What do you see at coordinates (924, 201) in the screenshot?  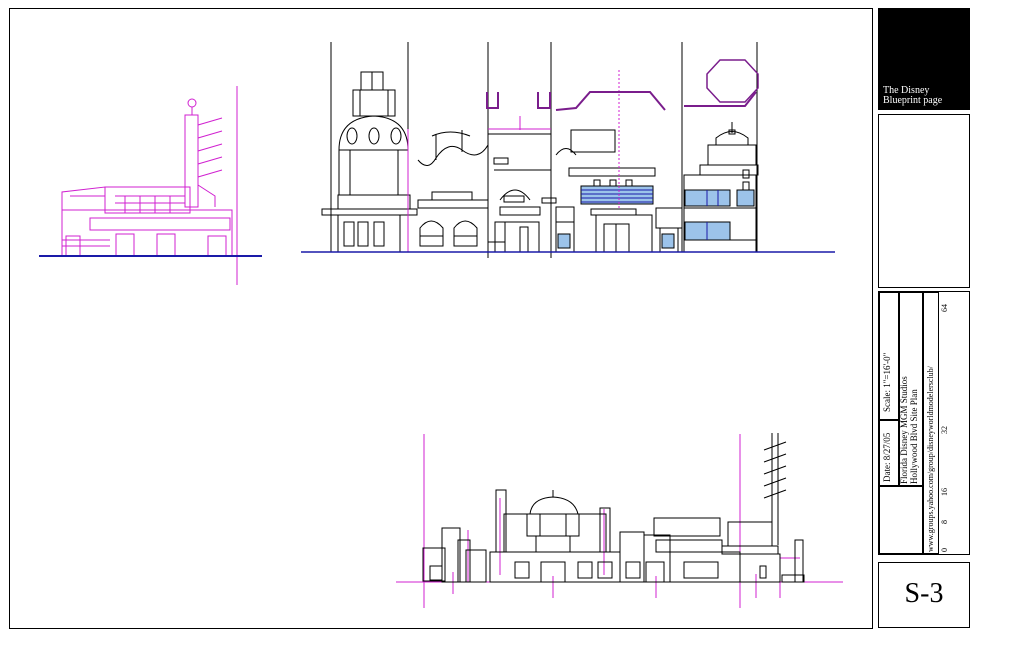 I see `blank-notes-box` at bounding box center [924, 201].